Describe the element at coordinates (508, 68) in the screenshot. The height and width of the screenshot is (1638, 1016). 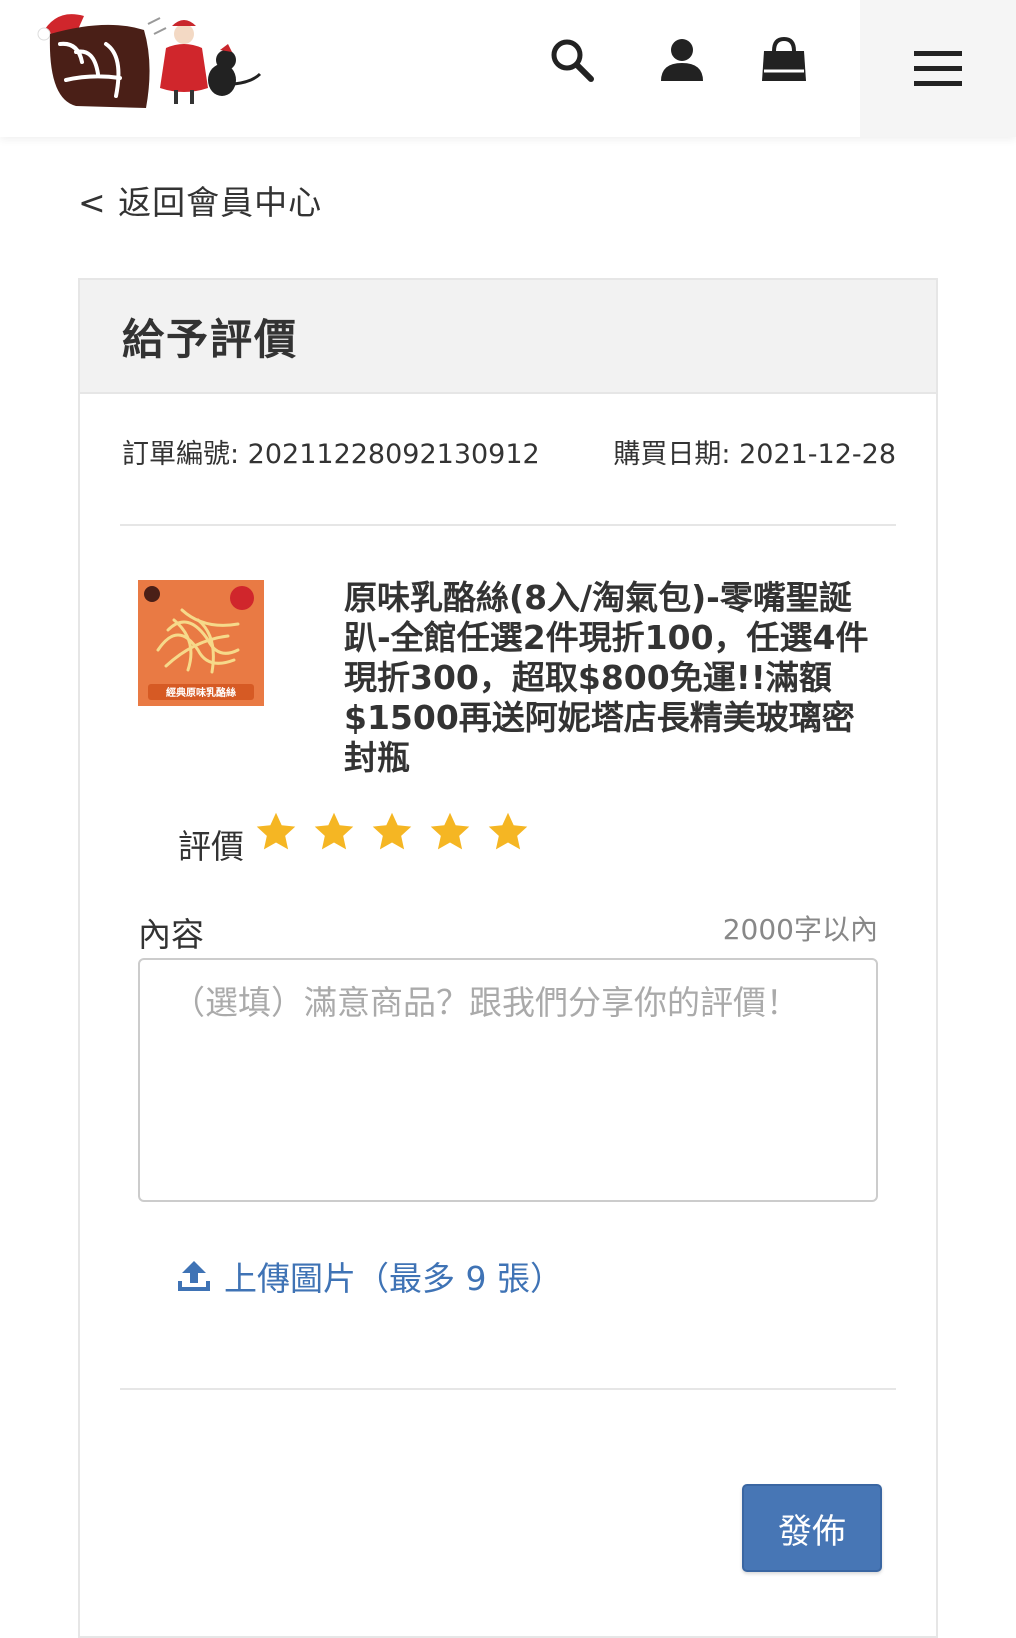
I see `site-header` at that location.